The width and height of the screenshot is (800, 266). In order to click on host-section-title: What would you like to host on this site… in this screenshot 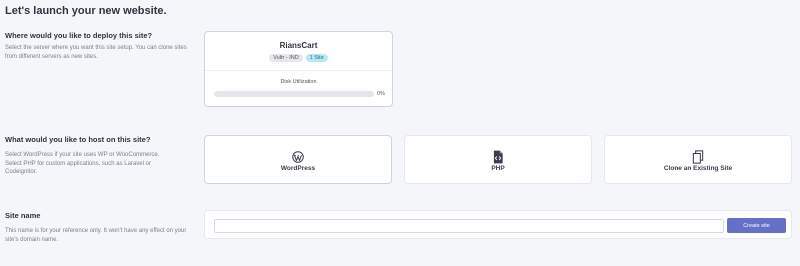, I will do `click(78, 139)`.